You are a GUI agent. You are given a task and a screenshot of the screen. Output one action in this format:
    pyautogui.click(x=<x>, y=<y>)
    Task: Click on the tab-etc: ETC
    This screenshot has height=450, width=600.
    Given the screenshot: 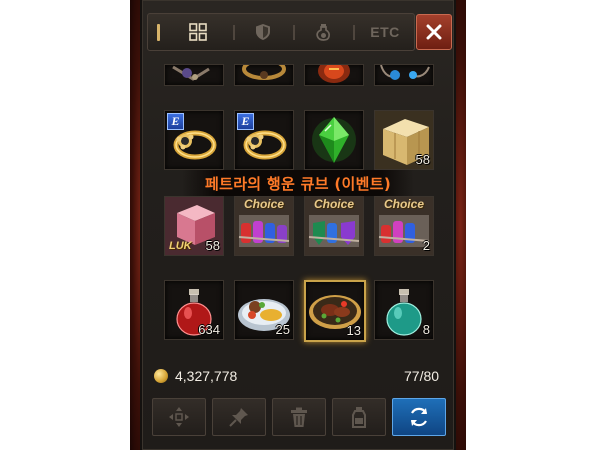 What is the action you would take?
    pyautogui.click(x=385, y=32)
    